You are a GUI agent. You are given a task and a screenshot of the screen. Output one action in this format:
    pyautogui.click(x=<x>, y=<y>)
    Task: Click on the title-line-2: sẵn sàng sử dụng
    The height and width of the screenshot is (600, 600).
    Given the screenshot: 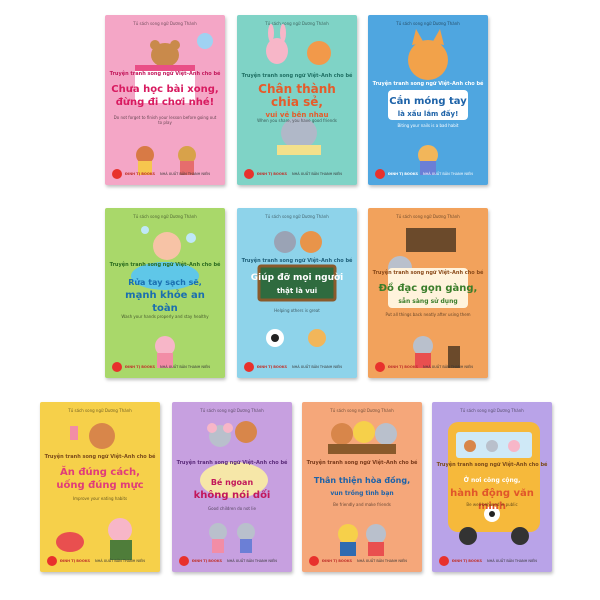 What is the action you would take?
    pyautogui.click(x=428, y=301)
    